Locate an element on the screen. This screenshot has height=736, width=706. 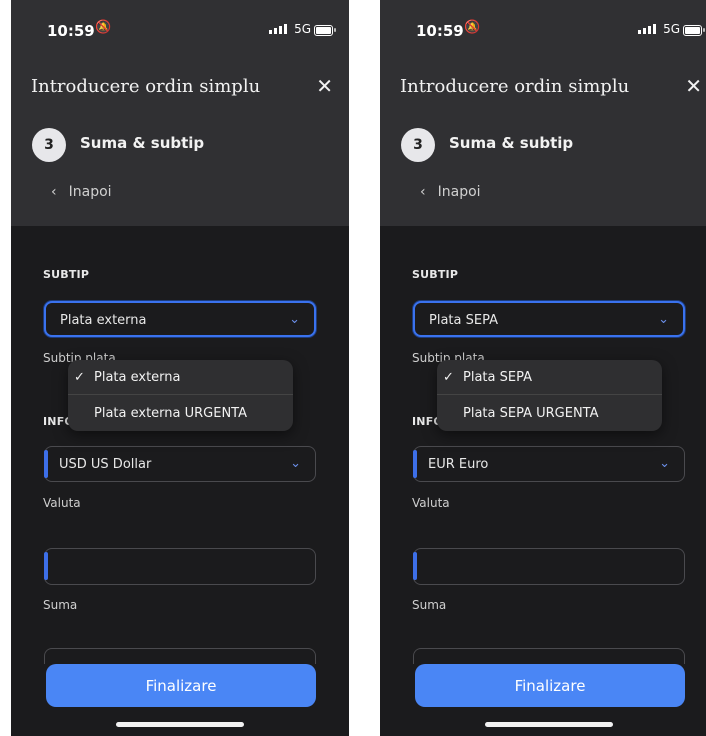
dropdown-option: ✓ Plata SEPA is located at coordinates (549, 377).